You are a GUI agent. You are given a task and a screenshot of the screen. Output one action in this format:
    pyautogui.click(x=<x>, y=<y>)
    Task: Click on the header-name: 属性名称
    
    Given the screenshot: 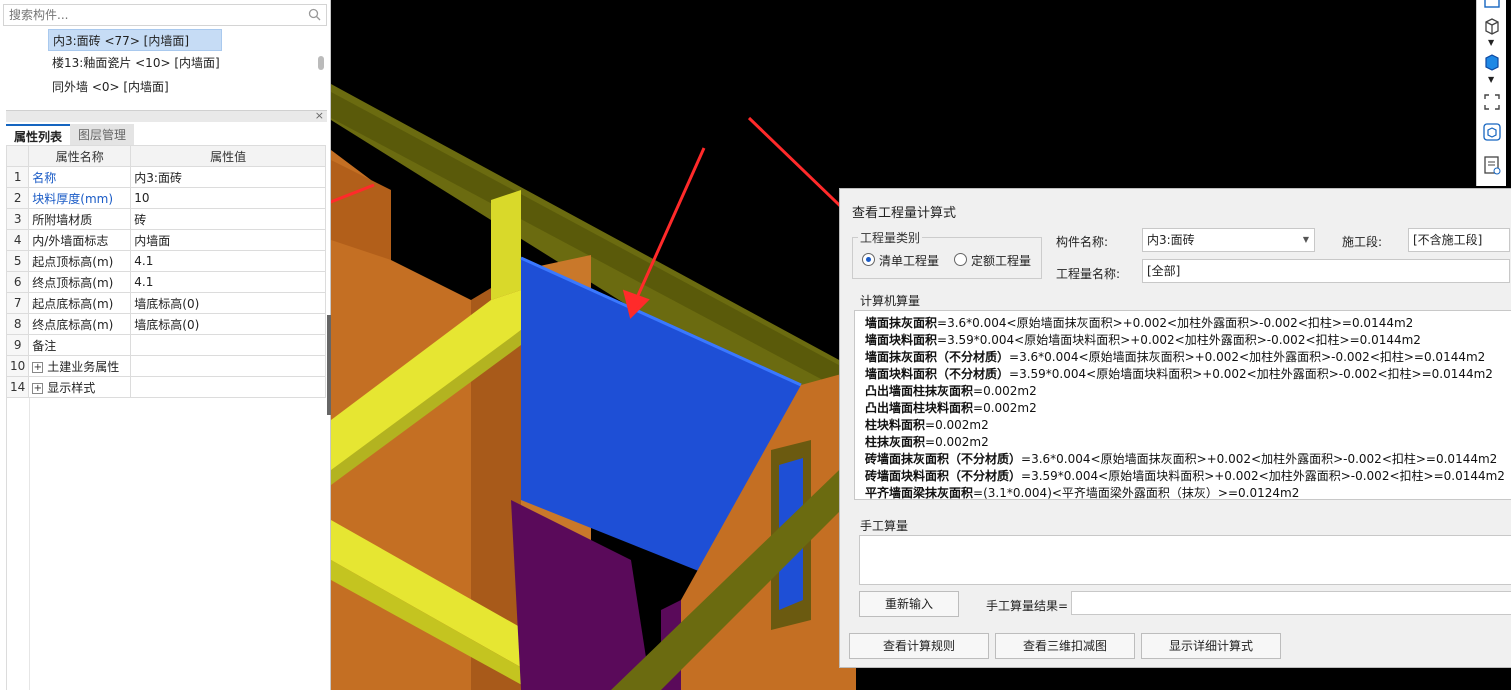 What is the action you would take?
    pyautogui.click(x=80, y=156)
    